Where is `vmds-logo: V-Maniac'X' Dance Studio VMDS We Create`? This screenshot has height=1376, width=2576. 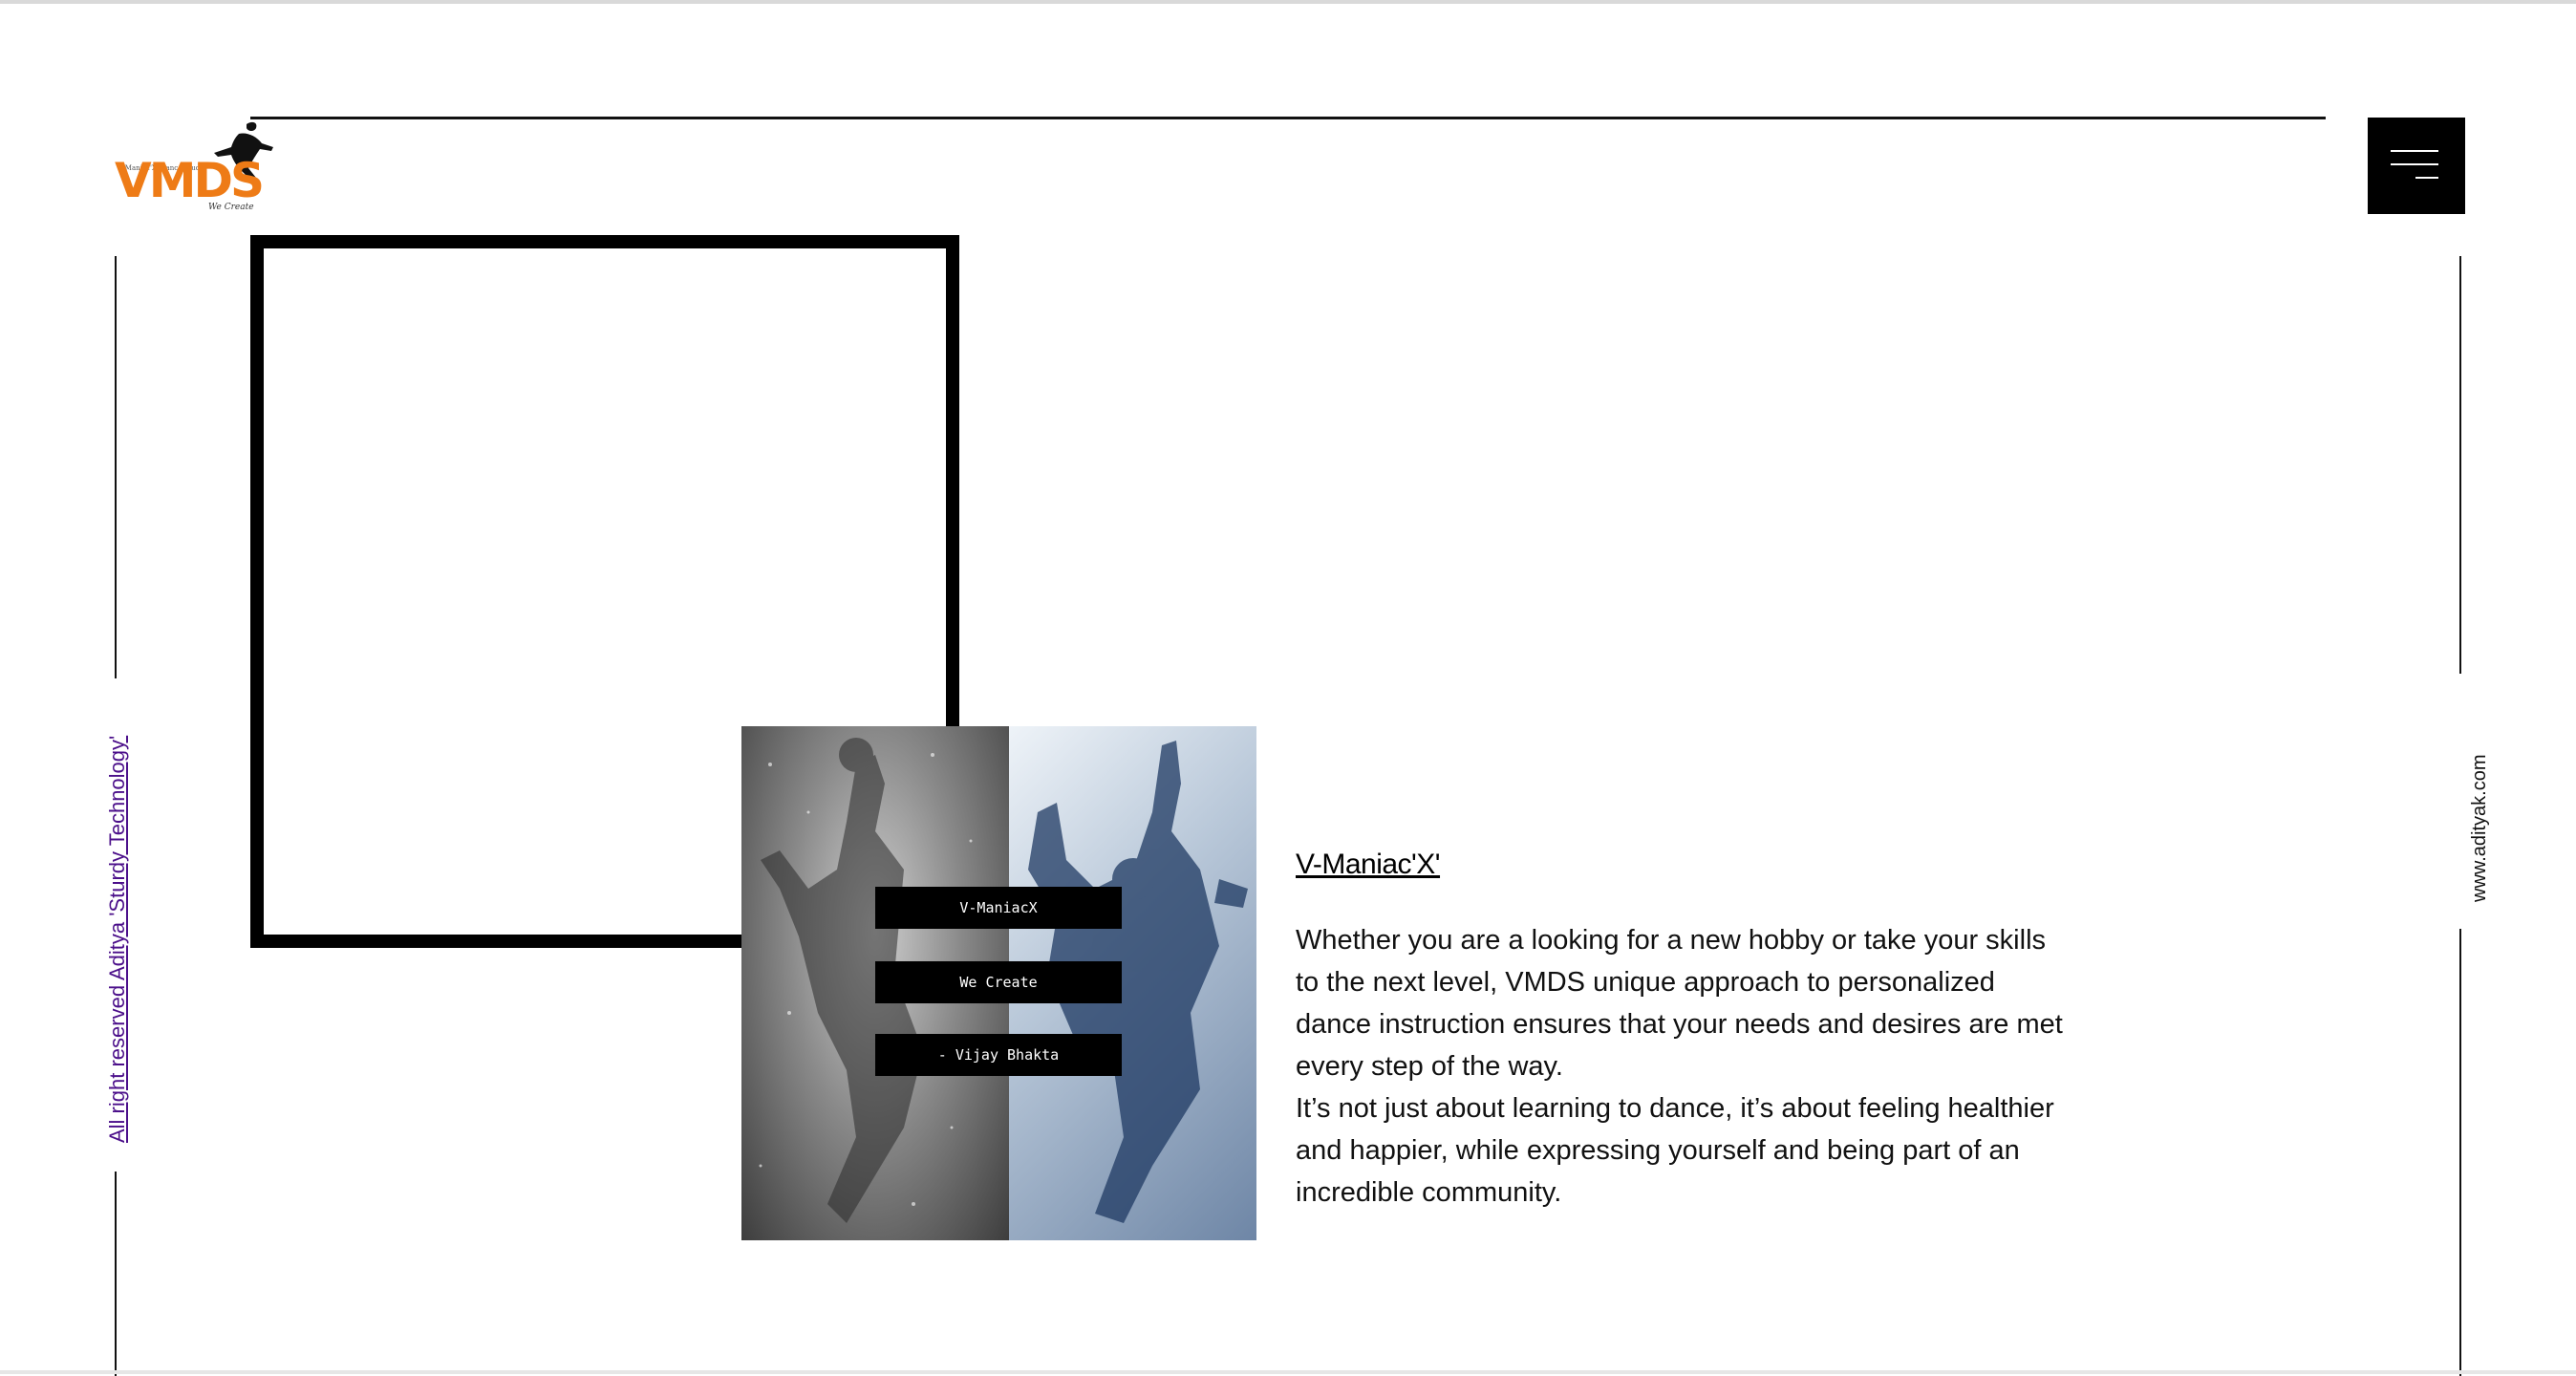
vmds-logo: V-Maniac'X' Dance Studio VMDS We Create is located at coordinates (195, 168).